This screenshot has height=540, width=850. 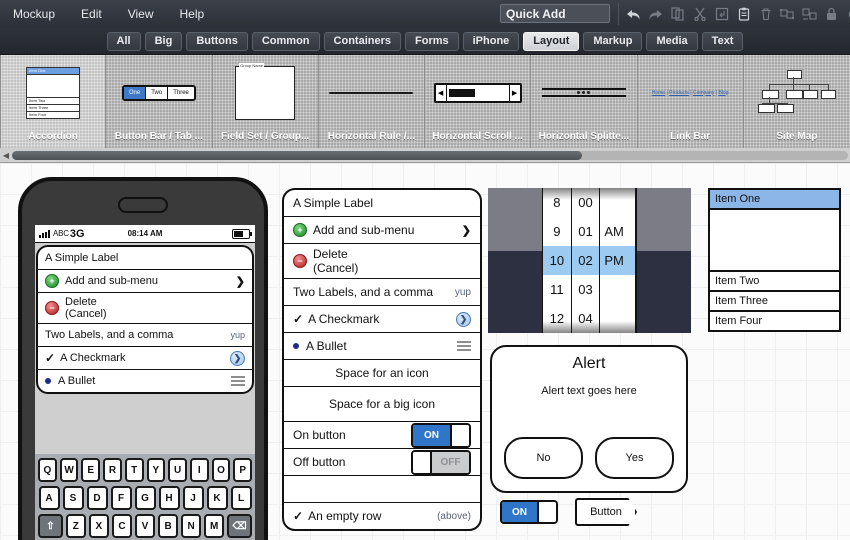 What do you see at coordinates (606, 512) in the screenshot?
I see `arrow-button: Button` at bounding box center [606, 512].